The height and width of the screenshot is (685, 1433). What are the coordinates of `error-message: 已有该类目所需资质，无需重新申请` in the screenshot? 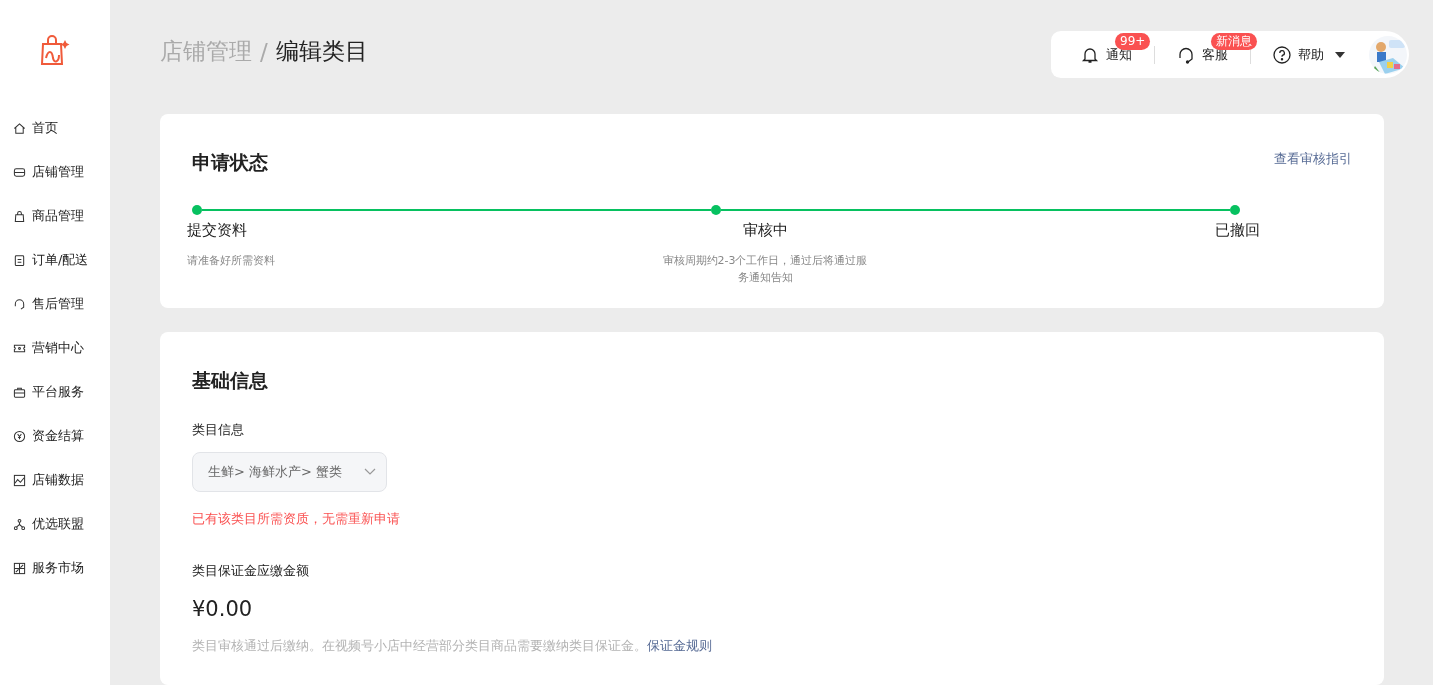 It's located at (296, 519).